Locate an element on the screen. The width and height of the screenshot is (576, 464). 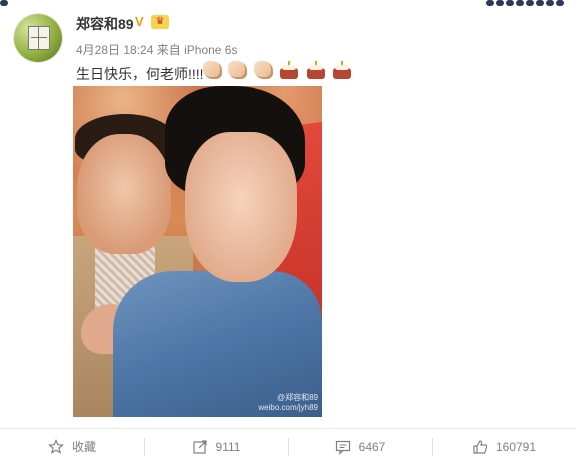
post-source: iPhone 6s is located at coordinates (210, 50).